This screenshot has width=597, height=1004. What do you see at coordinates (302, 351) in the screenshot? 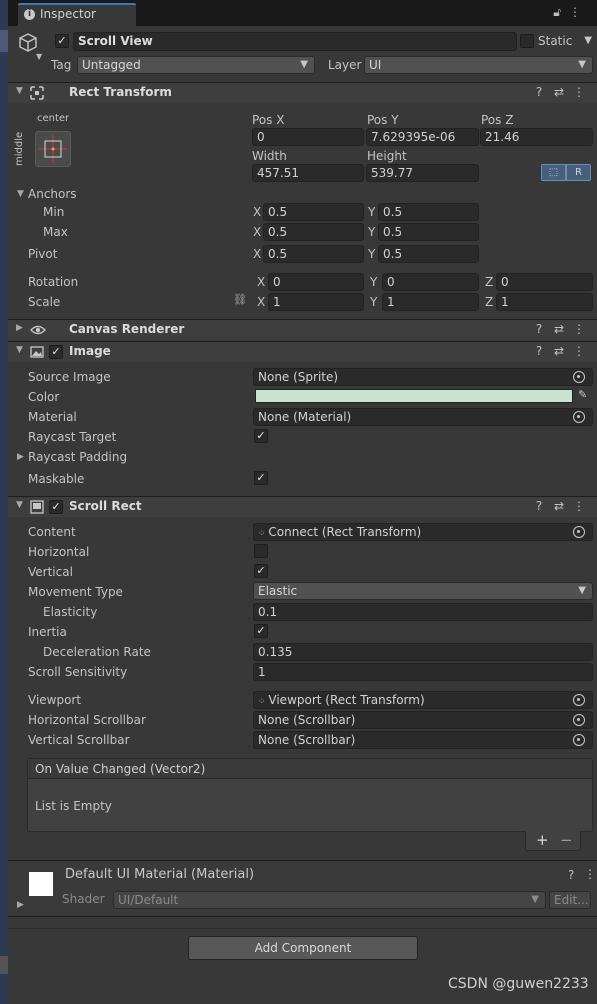
I see `image-header: ▼ ✓ Image ? ⇄ ⋮` at bounding box center [302, 351].